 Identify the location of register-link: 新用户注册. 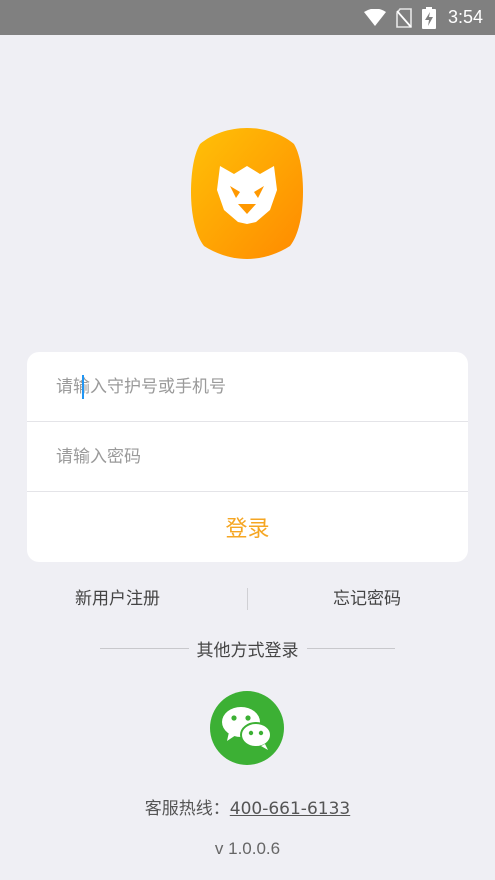
(117, 599).